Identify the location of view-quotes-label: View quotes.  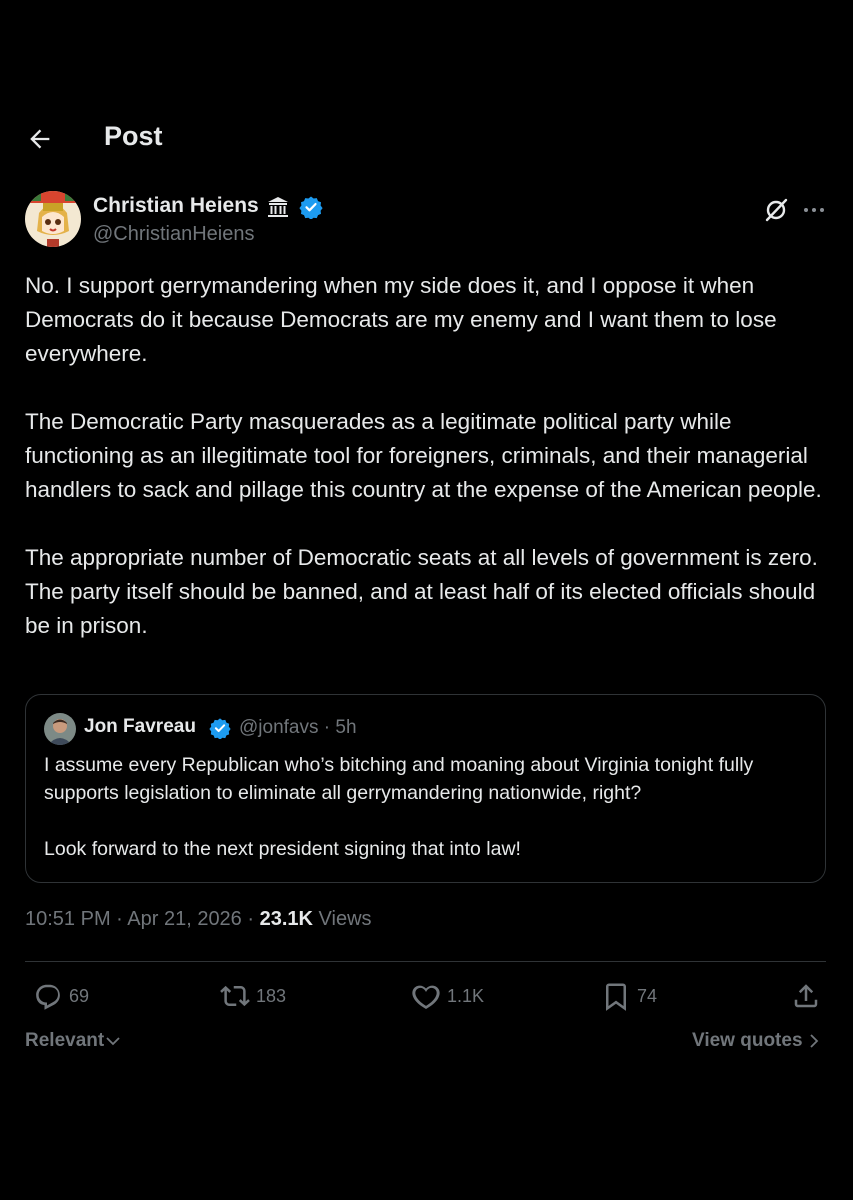
(747, 1040).